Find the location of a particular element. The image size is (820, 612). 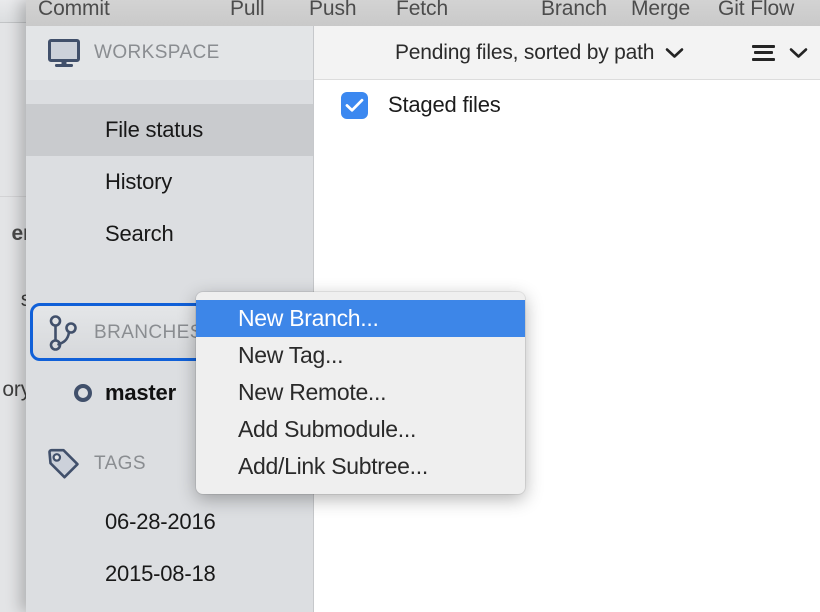

sidebar-item-history-label: History is located at coordinates (139, 181).